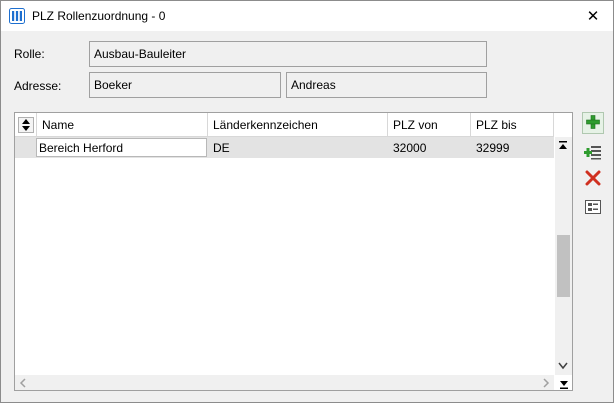  What do you see at coordinates (298, 147) in the screenshot?
I see `land-cell: DE` at bounding box center [298, 147].